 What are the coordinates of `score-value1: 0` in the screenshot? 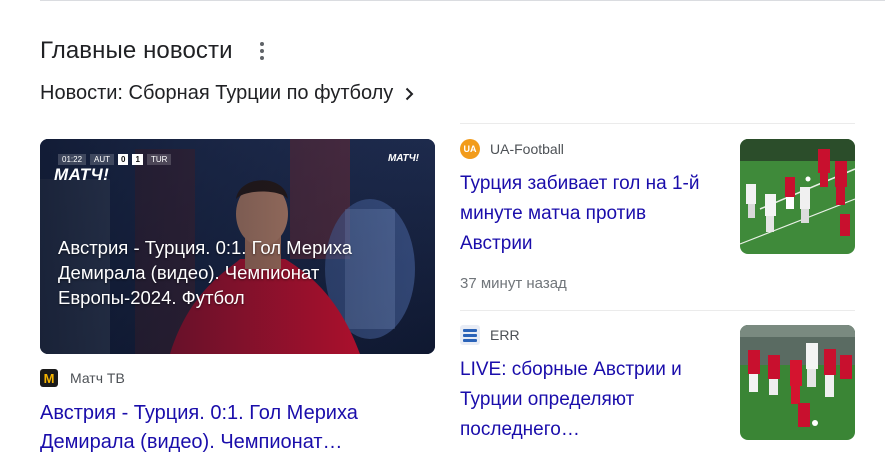 It's located at (123, 159).